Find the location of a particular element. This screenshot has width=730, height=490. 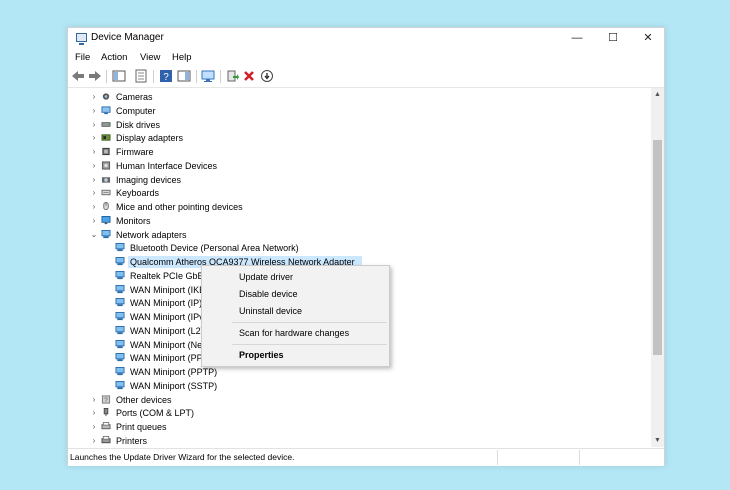

back-arrow-icon is located at coordinates (78, 76).